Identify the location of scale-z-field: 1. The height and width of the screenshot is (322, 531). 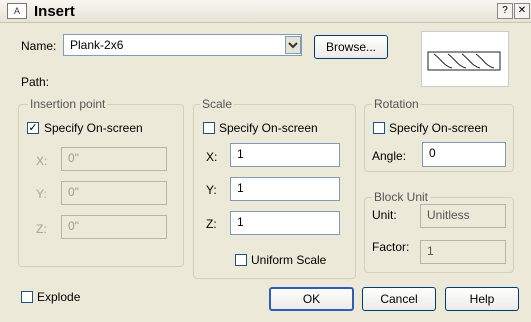
(285, 223).